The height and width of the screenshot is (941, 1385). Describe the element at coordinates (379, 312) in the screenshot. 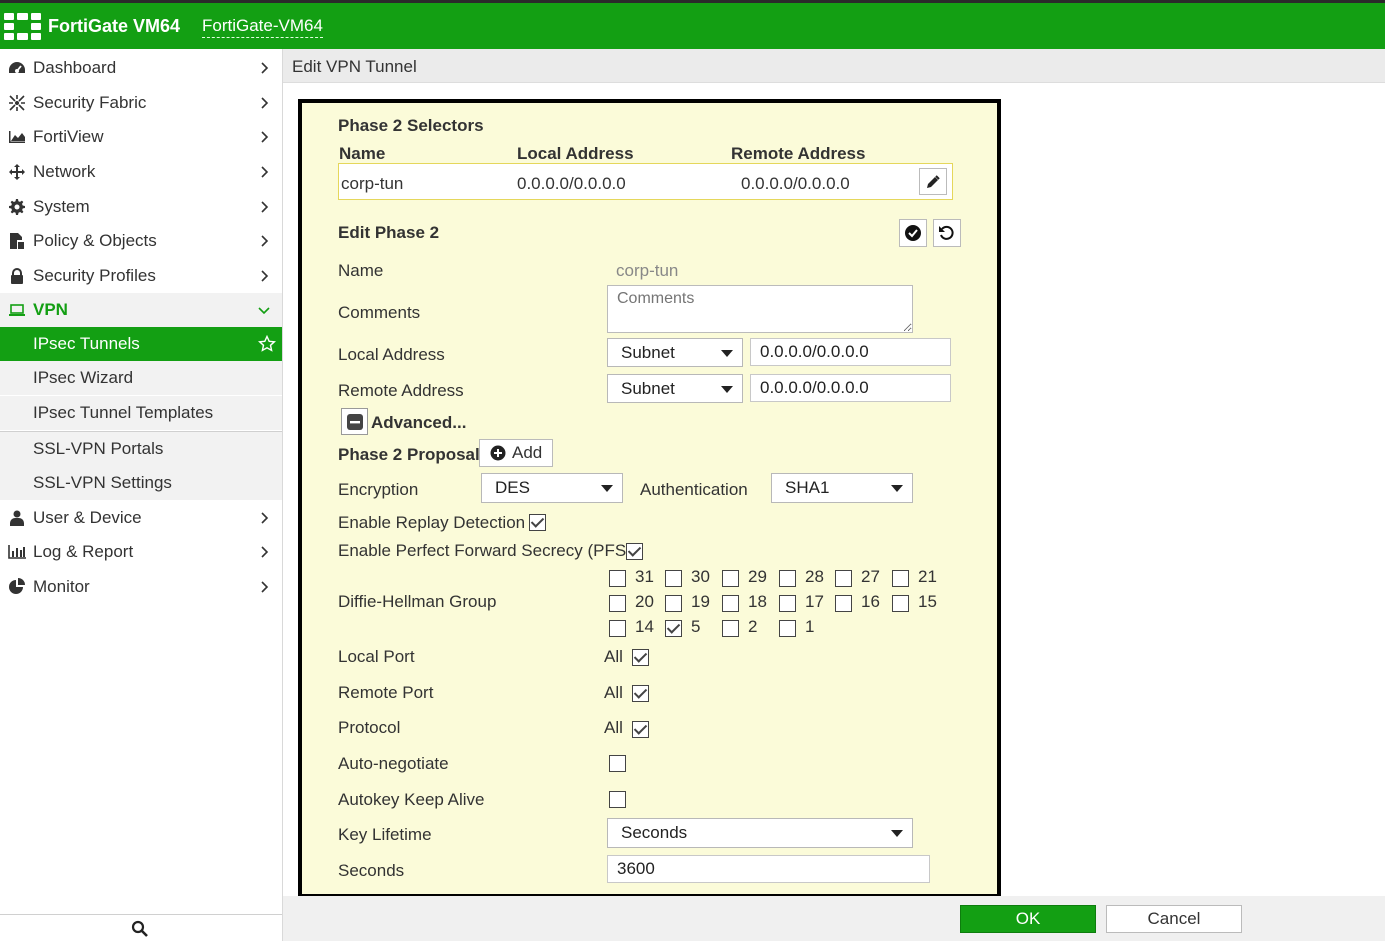

I see `comments-label: Comments` at that location.